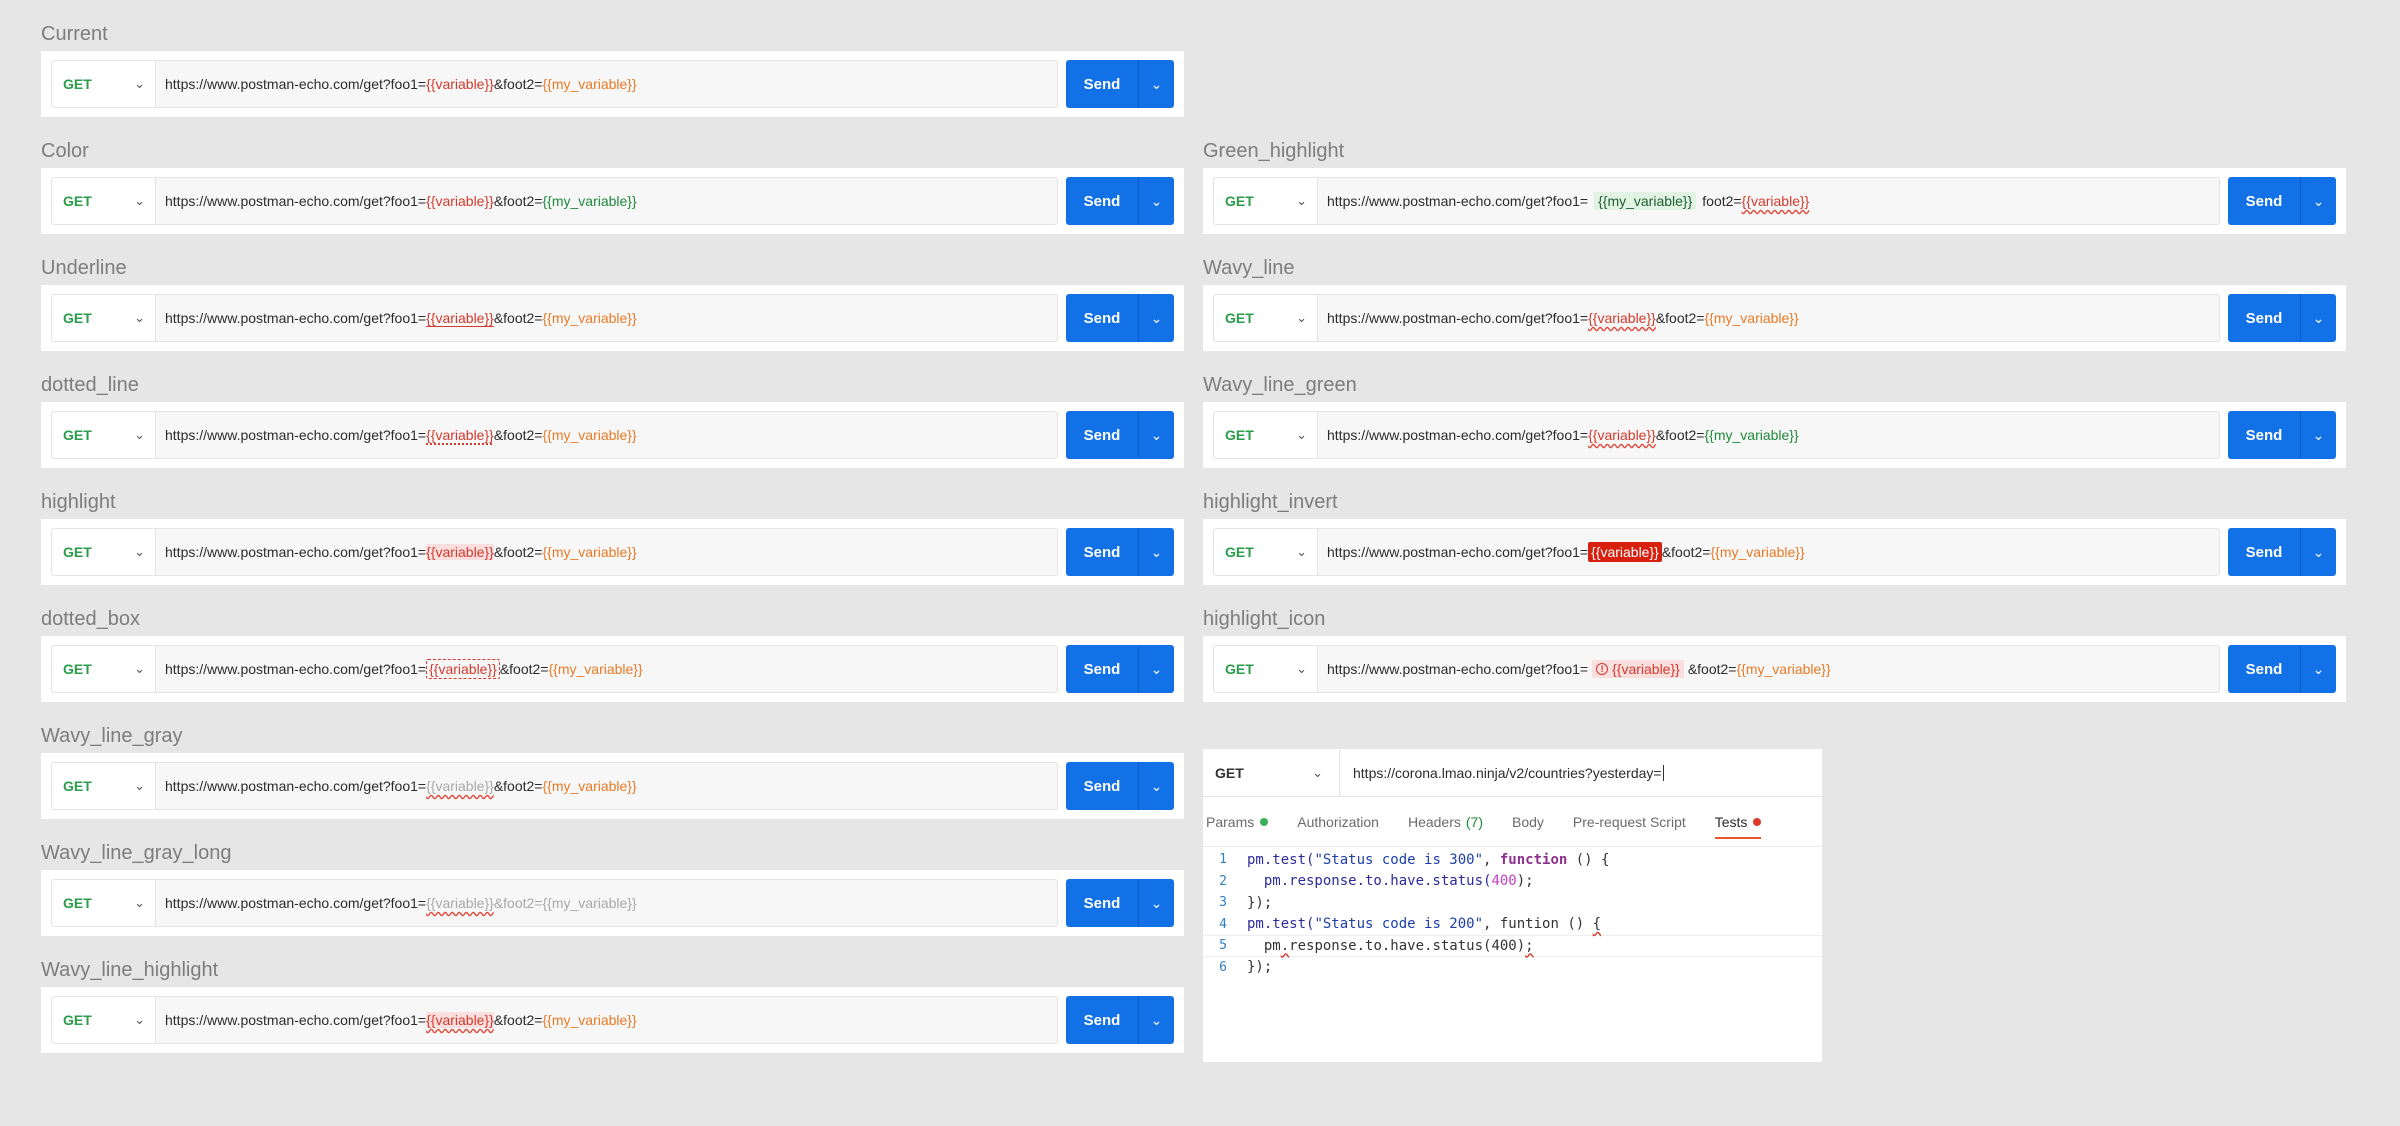  Describe the element at coordinates (1338, 822) in the screenshot. I see `tab-authorization: Authorization` at that location.